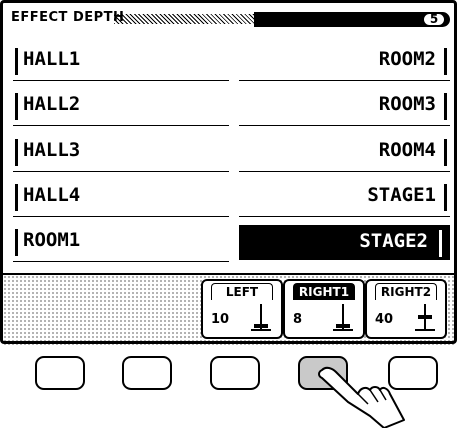 Image resolution: width=457 pixels, height=428 pixels. I want to click on tab-right2: RIGHT2 40, so click(406, 309).